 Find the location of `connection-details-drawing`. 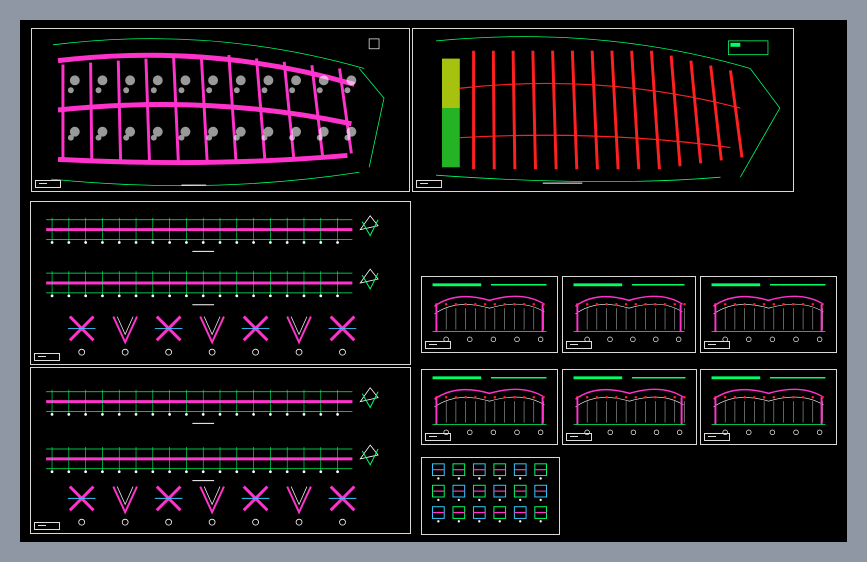

connection-details-drawing is located at coordinates (490, 493).